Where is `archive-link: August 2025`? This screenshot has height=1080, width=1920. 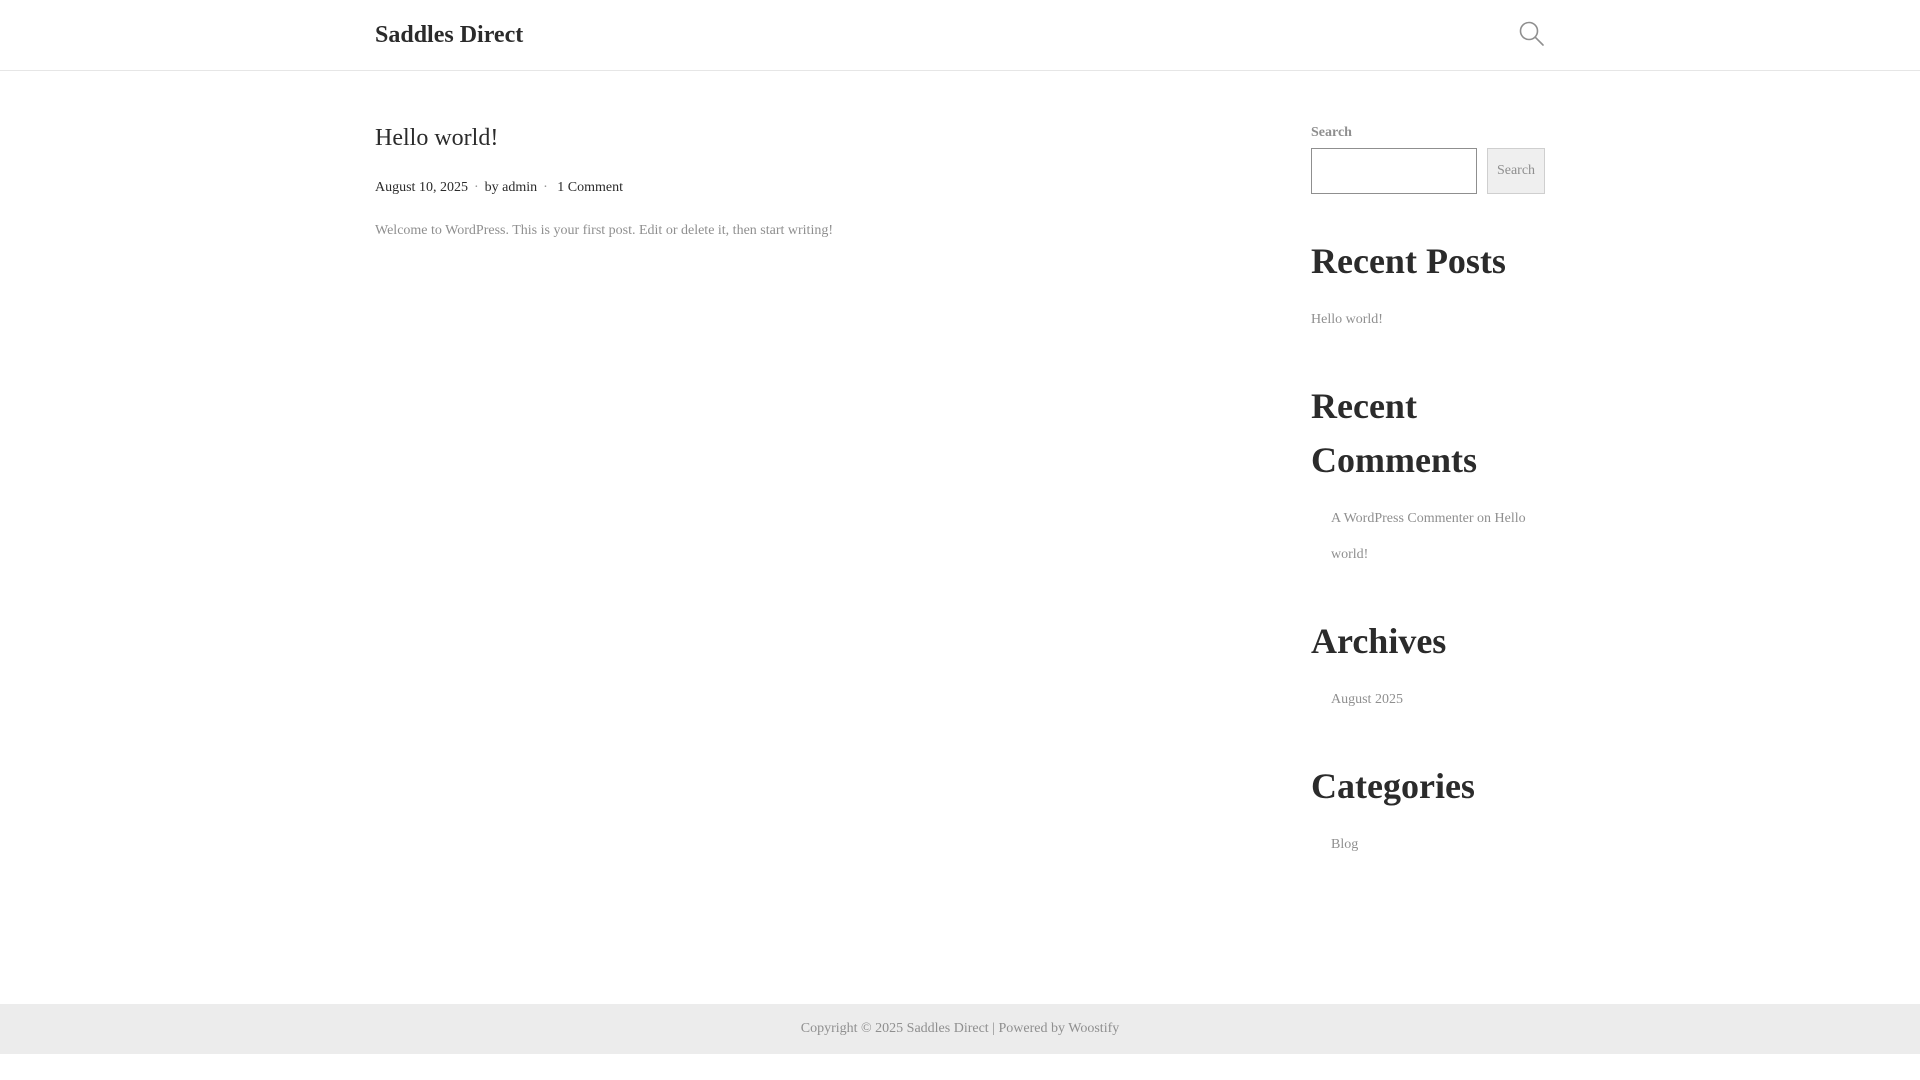 archive-link: August 2025 is located at coordinates (1367, 700).